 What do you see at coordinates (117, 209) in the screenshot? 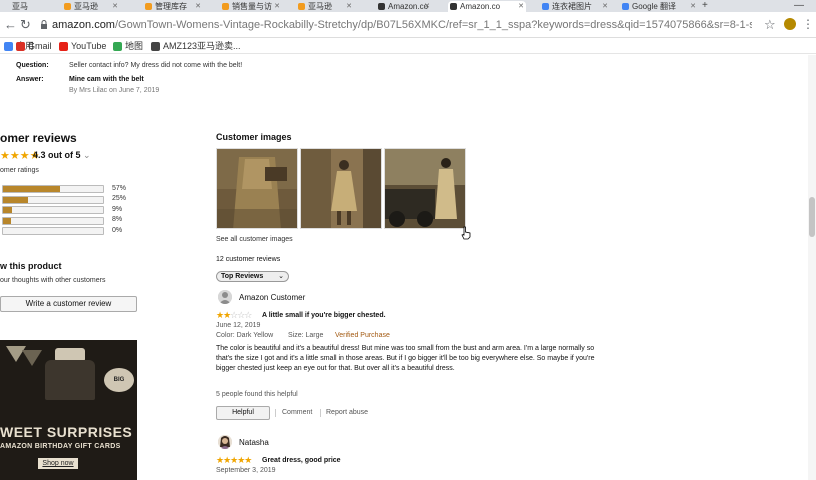
I see `histogram-percent: 9%` at bounding box center [117, 209].